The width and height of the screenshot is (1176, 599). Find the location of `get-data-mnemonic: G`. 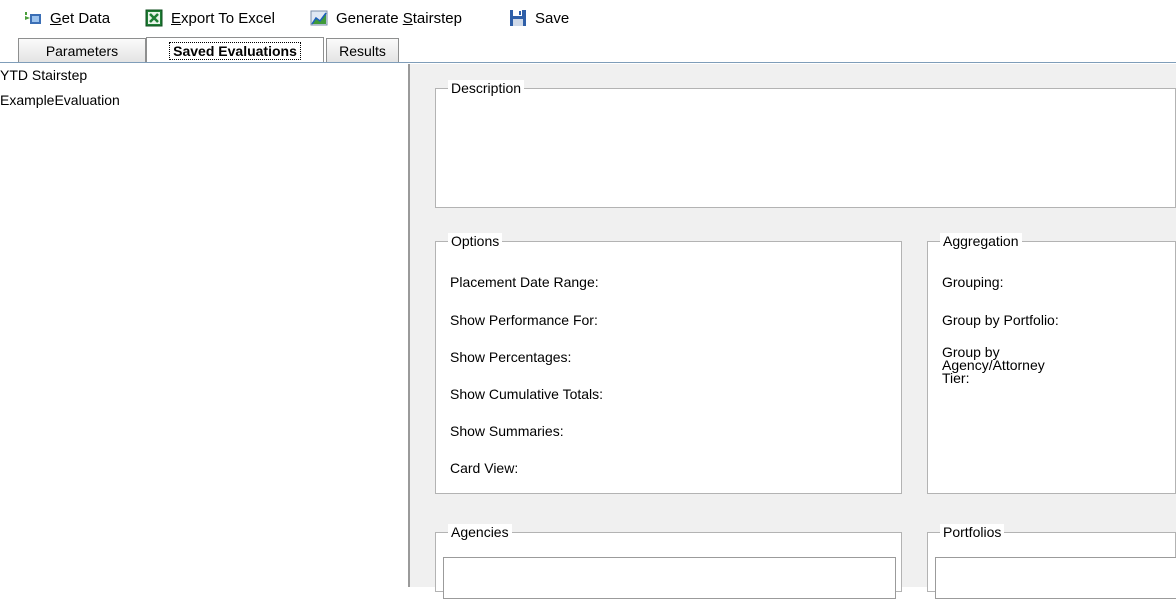

get-data-mnemonic: G is located at coordinates (56, 18).